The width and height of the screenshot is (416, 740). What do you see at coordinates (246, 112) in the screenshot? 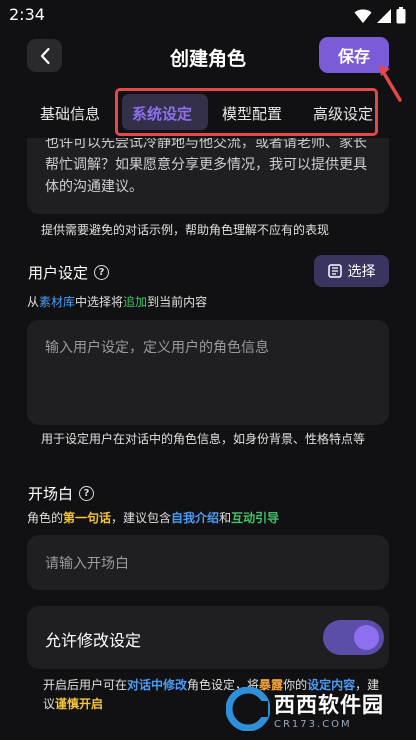
I see `annotation-highlight-box` at bounding box center [246, 112].